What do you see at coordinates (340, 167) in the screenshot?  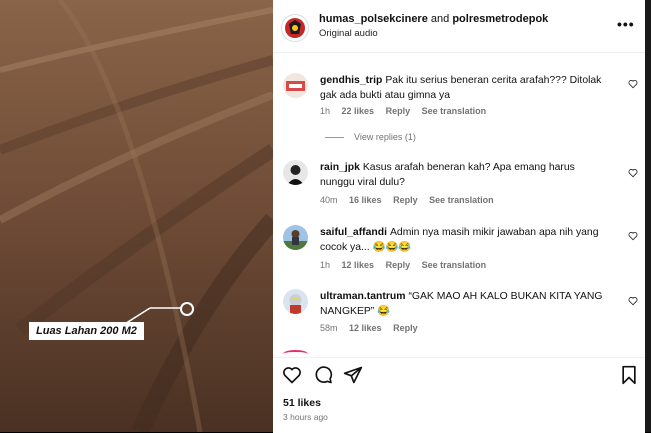 I see `comment-username: rain_jpk` at bounding box center [340, 167].